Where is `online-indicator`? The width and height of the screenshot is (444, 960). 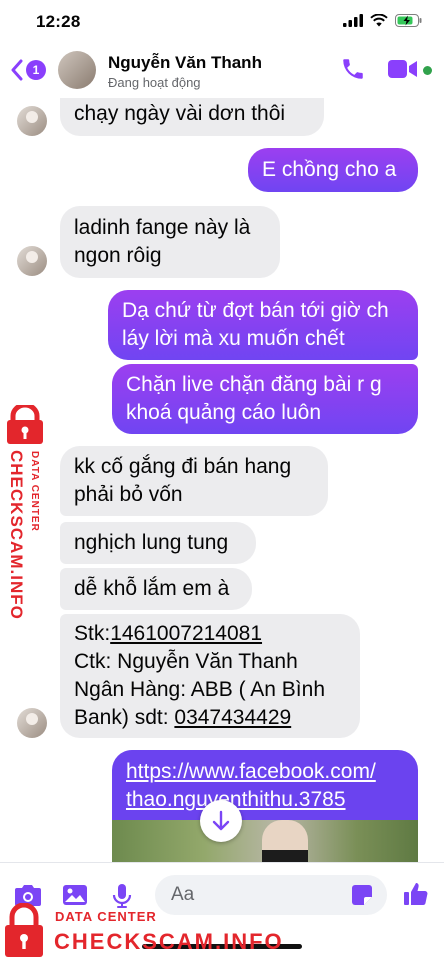
online-indicator is located at coordinates (427, 70).